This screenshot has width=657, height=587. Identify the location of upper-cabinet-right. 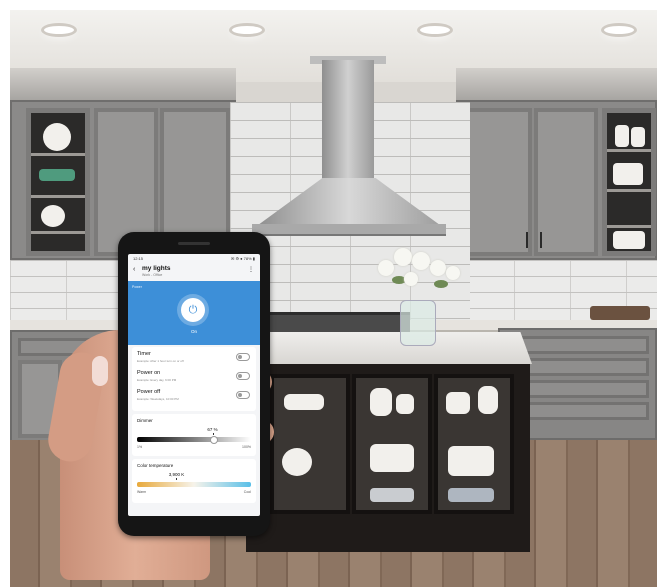
(556, 180).